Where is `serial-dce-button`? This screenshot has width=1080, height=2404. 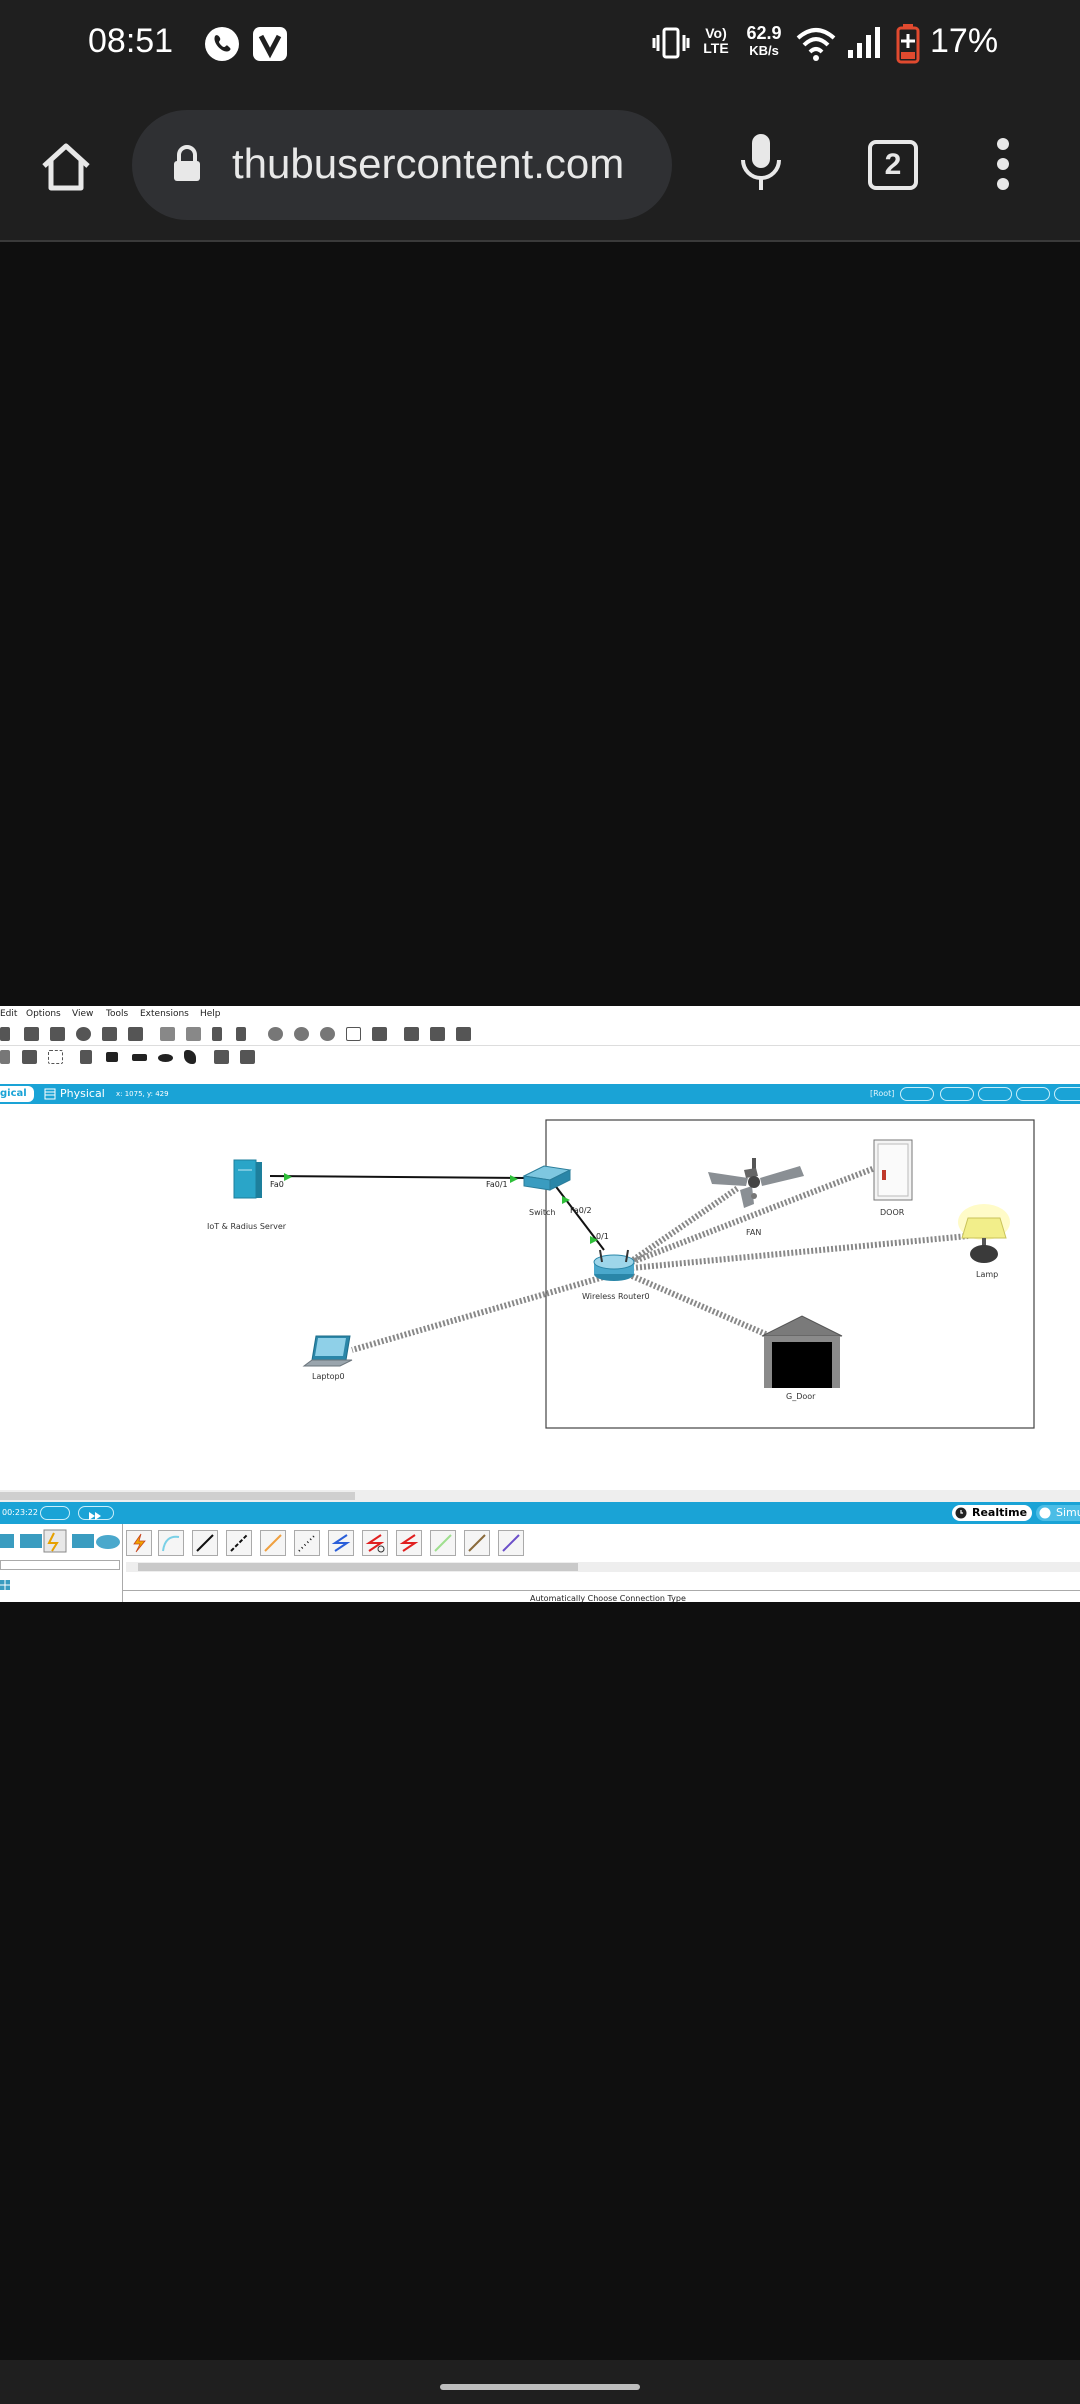
serial-dce-button is located at coordinates (375, 1543).